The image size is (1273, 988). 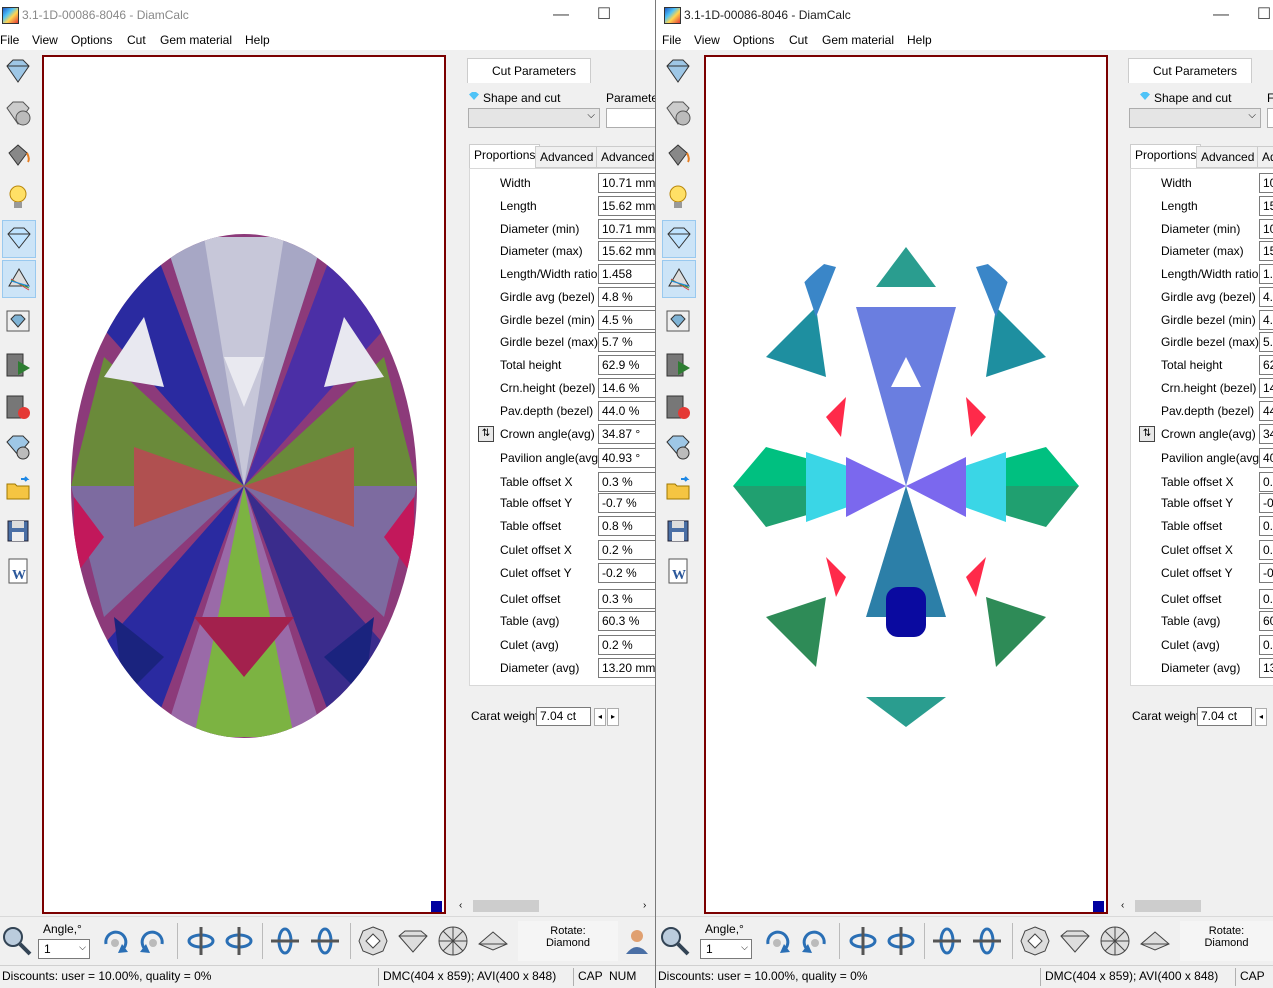 What do you see at coordinates (671, 40) in the screenshot?
I see `menu-file: File` at bounding box center [671, 40].